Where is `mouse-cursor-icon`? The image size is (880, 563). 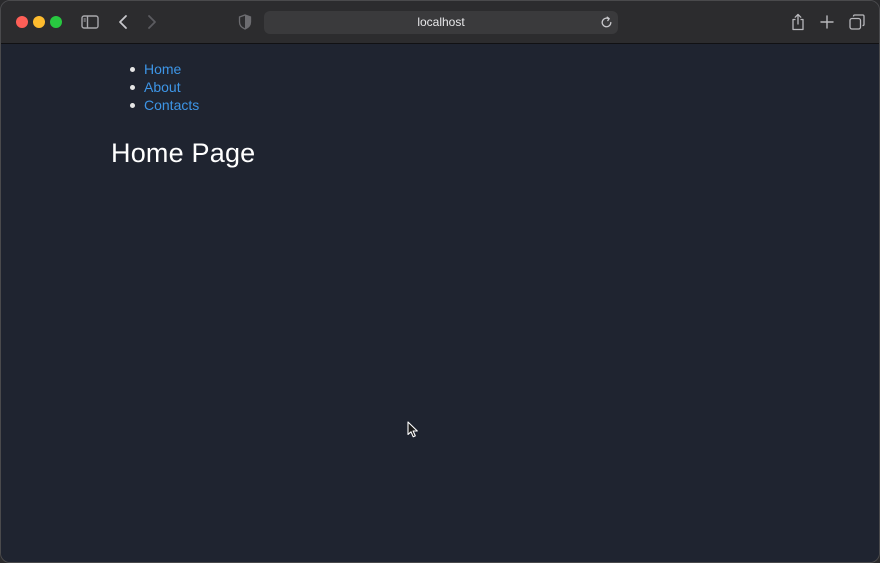 mouse-cursor-icon is located at coordinates (413, 432).